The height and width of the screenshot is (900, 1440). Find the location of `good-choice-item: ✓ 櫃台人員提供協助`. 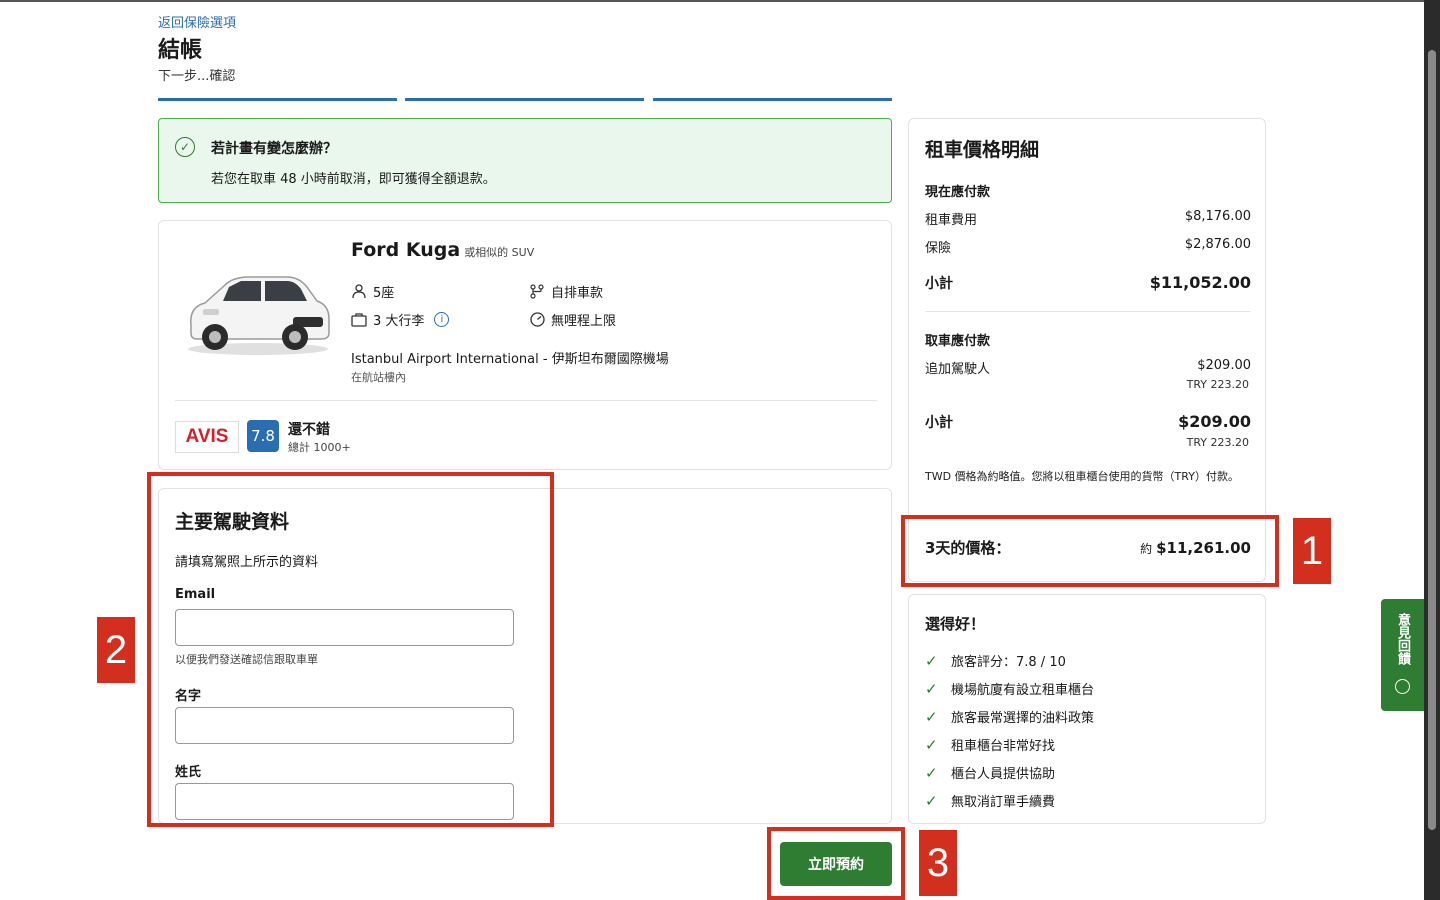

good-choice-item: ✓ 櫃台人員提供協助 is located at coordinates (990, 773).